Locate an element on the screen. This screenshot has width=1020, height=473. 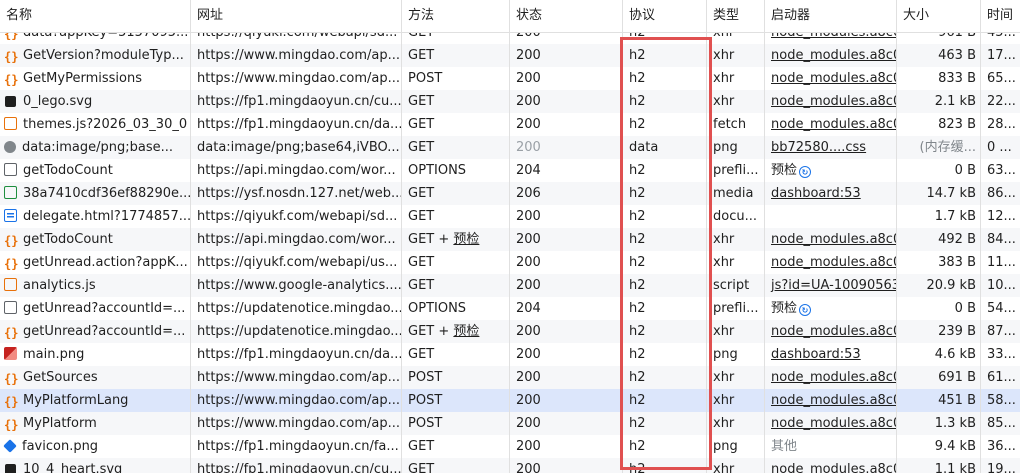
column-header-method: 方法 is located at coordinates (456, 16).